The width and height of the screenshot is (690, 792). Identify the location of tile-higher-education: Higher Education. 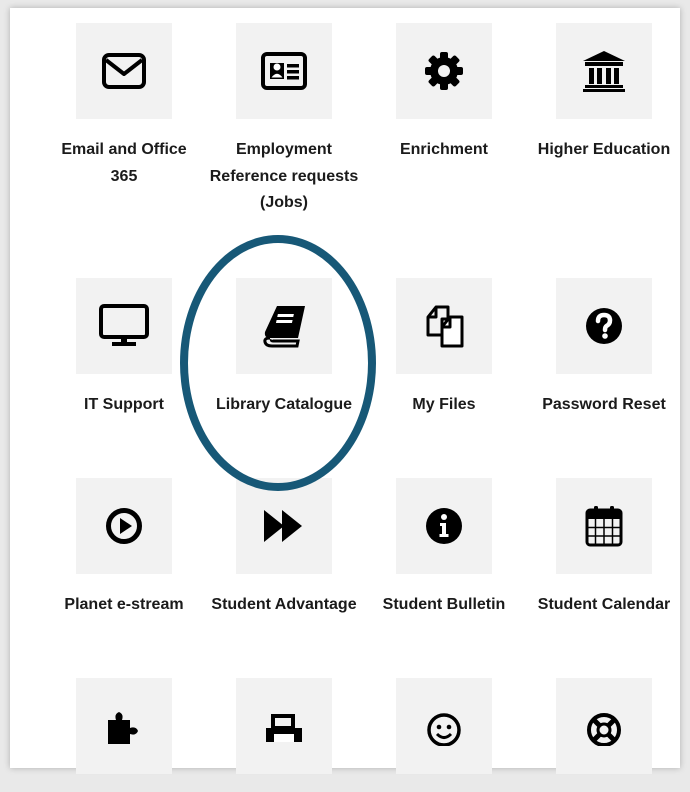
(604, 93).